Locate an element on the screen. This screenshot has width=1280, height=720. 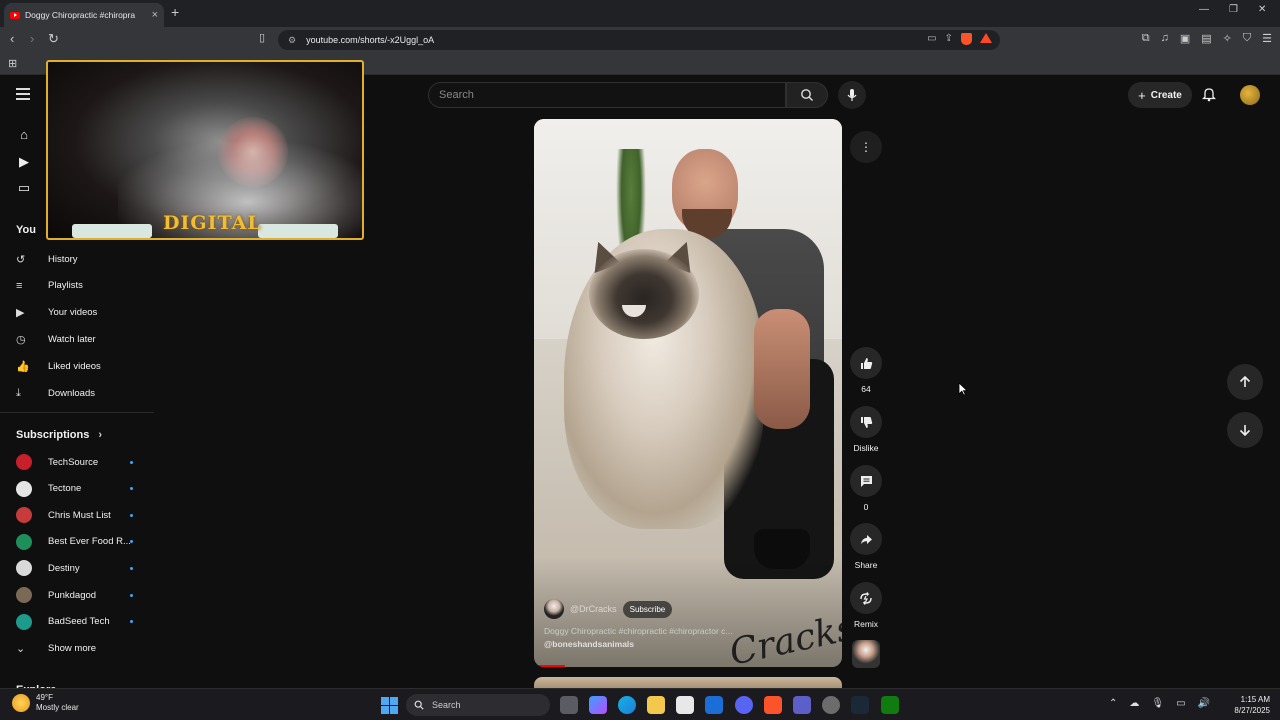
comments-button: 0 is located at coordinates (866, 488).